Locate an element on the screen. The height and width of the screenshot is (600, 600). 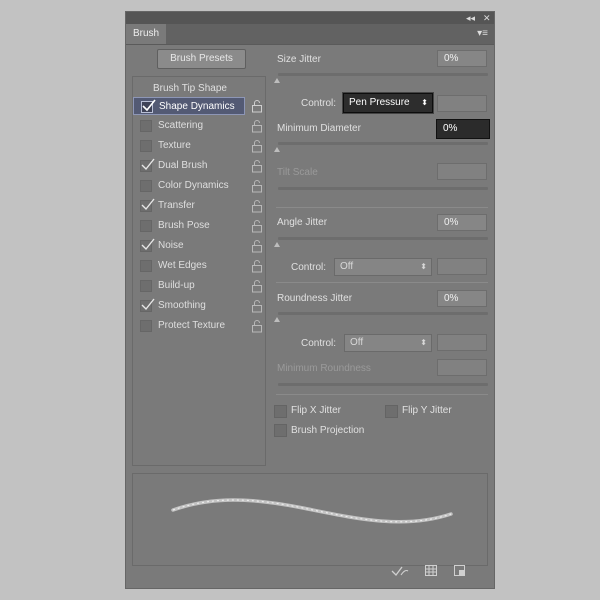
tab-brush: Brush is located at coordinates (146, 34).